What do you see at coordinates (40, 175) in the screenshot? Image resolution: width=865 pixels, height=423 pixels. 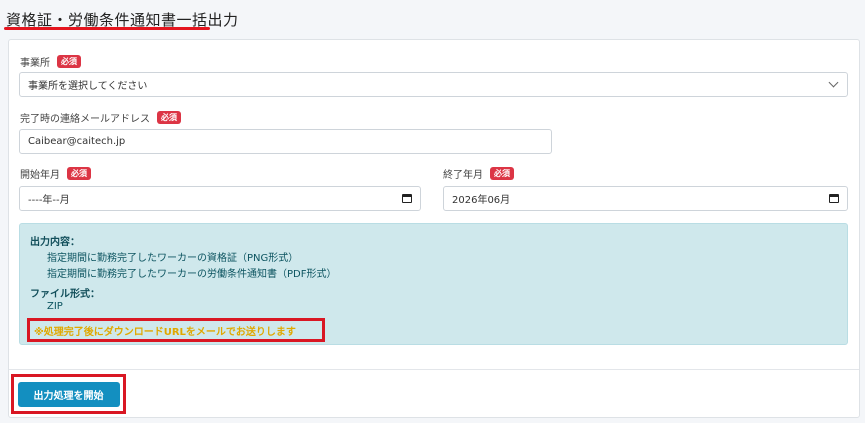 I see `start-month-label-text: 開始年月` at bounding box center [40, 175].